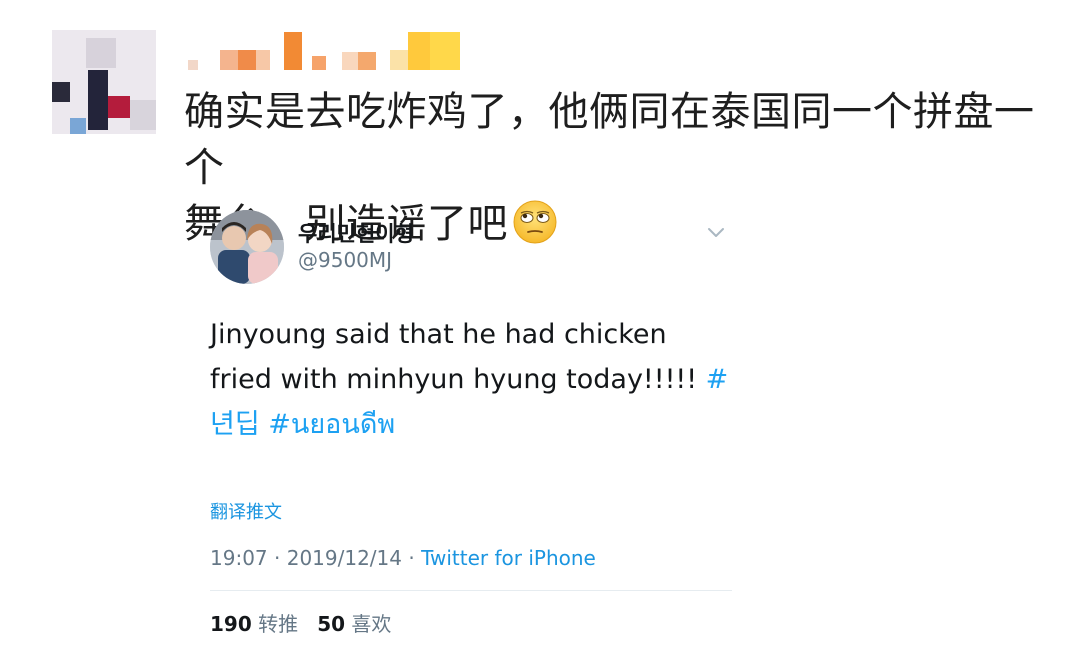 Image resolution: width=1080 pixels, height=656 pixels. What do you see at coordinates (508, 558) in the screenshot?
I see `tweet-source-link: Twitter for iPhone` at bounding box center [508, 558].